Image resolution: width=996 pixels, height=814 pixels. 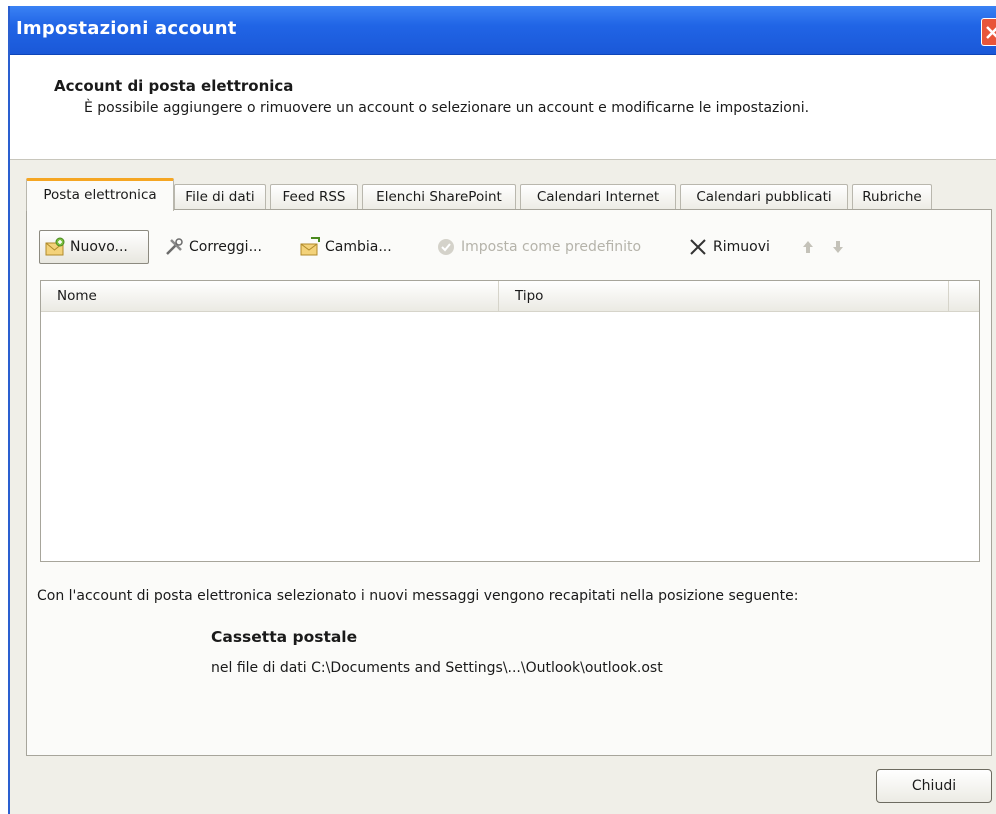 I want to click on tab-elenchi-sharepoint: Elenchi SharePoint, so click(x=439, y=197).